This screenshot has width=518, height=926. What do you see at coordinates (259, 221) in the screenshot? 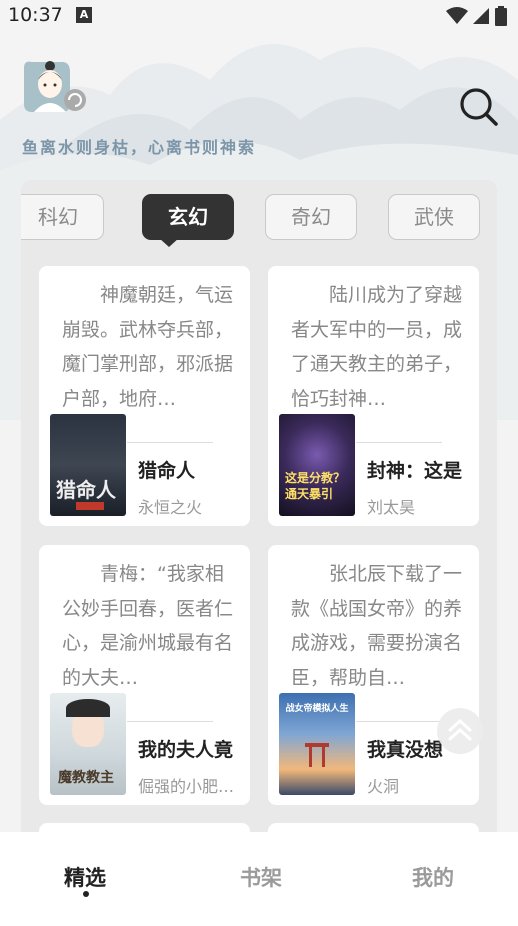
I see `category-tabs: 科幻 玄幻 奇幻 武侠` at bounding box center [259, 221].